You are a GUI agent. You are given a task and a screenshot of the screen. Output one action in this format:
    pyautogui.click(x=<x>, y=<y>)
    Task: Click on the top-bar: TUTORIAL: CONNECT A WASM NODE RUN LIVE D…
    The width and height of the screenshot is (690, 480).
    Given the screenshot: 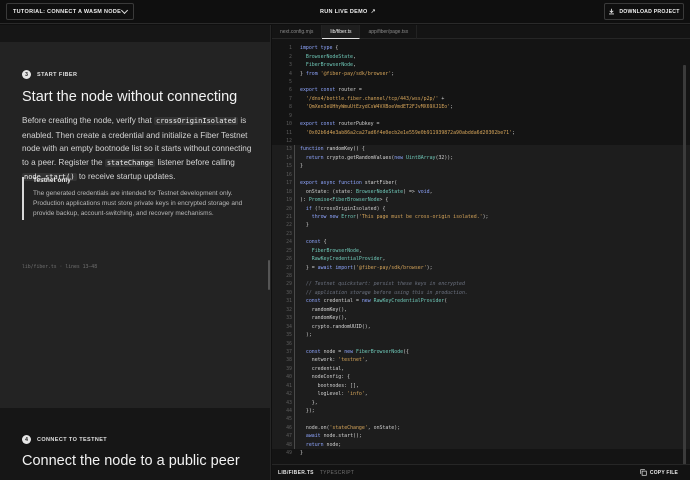 What is the action you would take?
    pyautogui.click(x=345, y=12)
    